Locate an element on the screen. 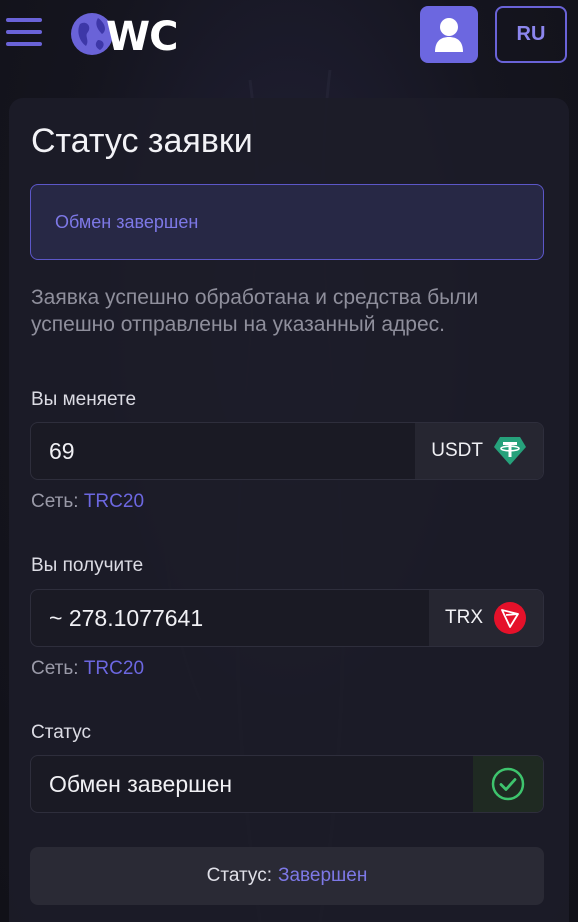 The height and width of the screenshot is (922, 578). status-alert: Обмен завершен is located at coordinates (287, 222).